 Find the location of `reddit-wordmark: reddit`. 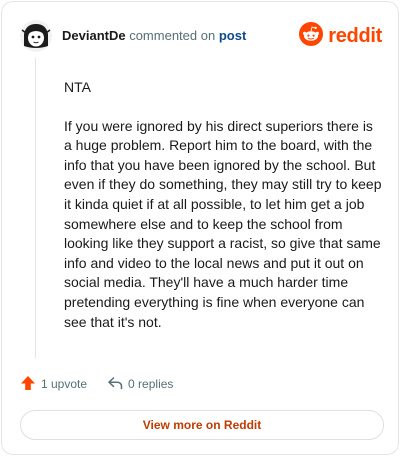

reddit-wordmark: reddit is located at coordinates (355, 35).